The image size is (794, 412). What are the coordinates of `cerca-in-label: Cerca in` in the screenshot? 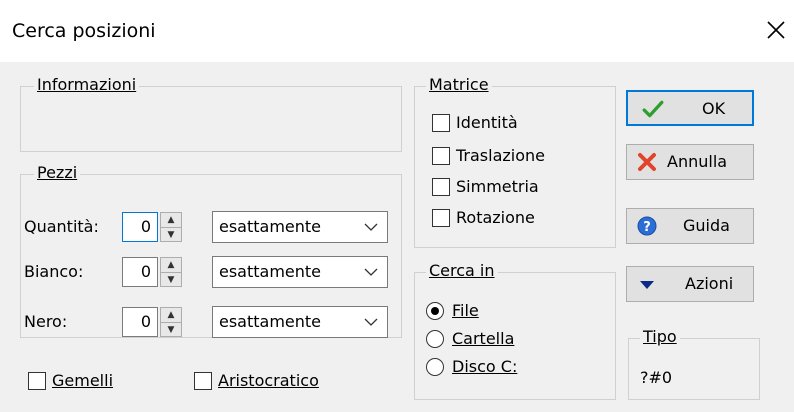 It's located at (462, 271).